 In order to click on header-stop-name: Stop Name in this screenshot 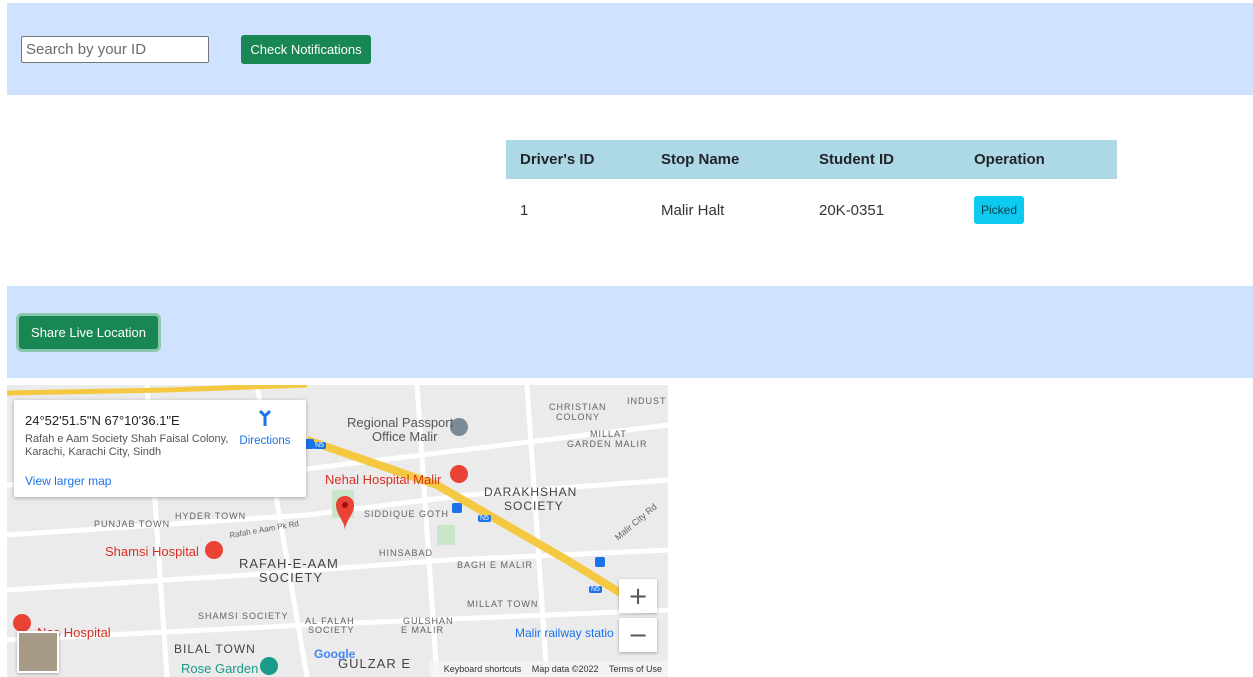, I will do `click(726, 159)`.